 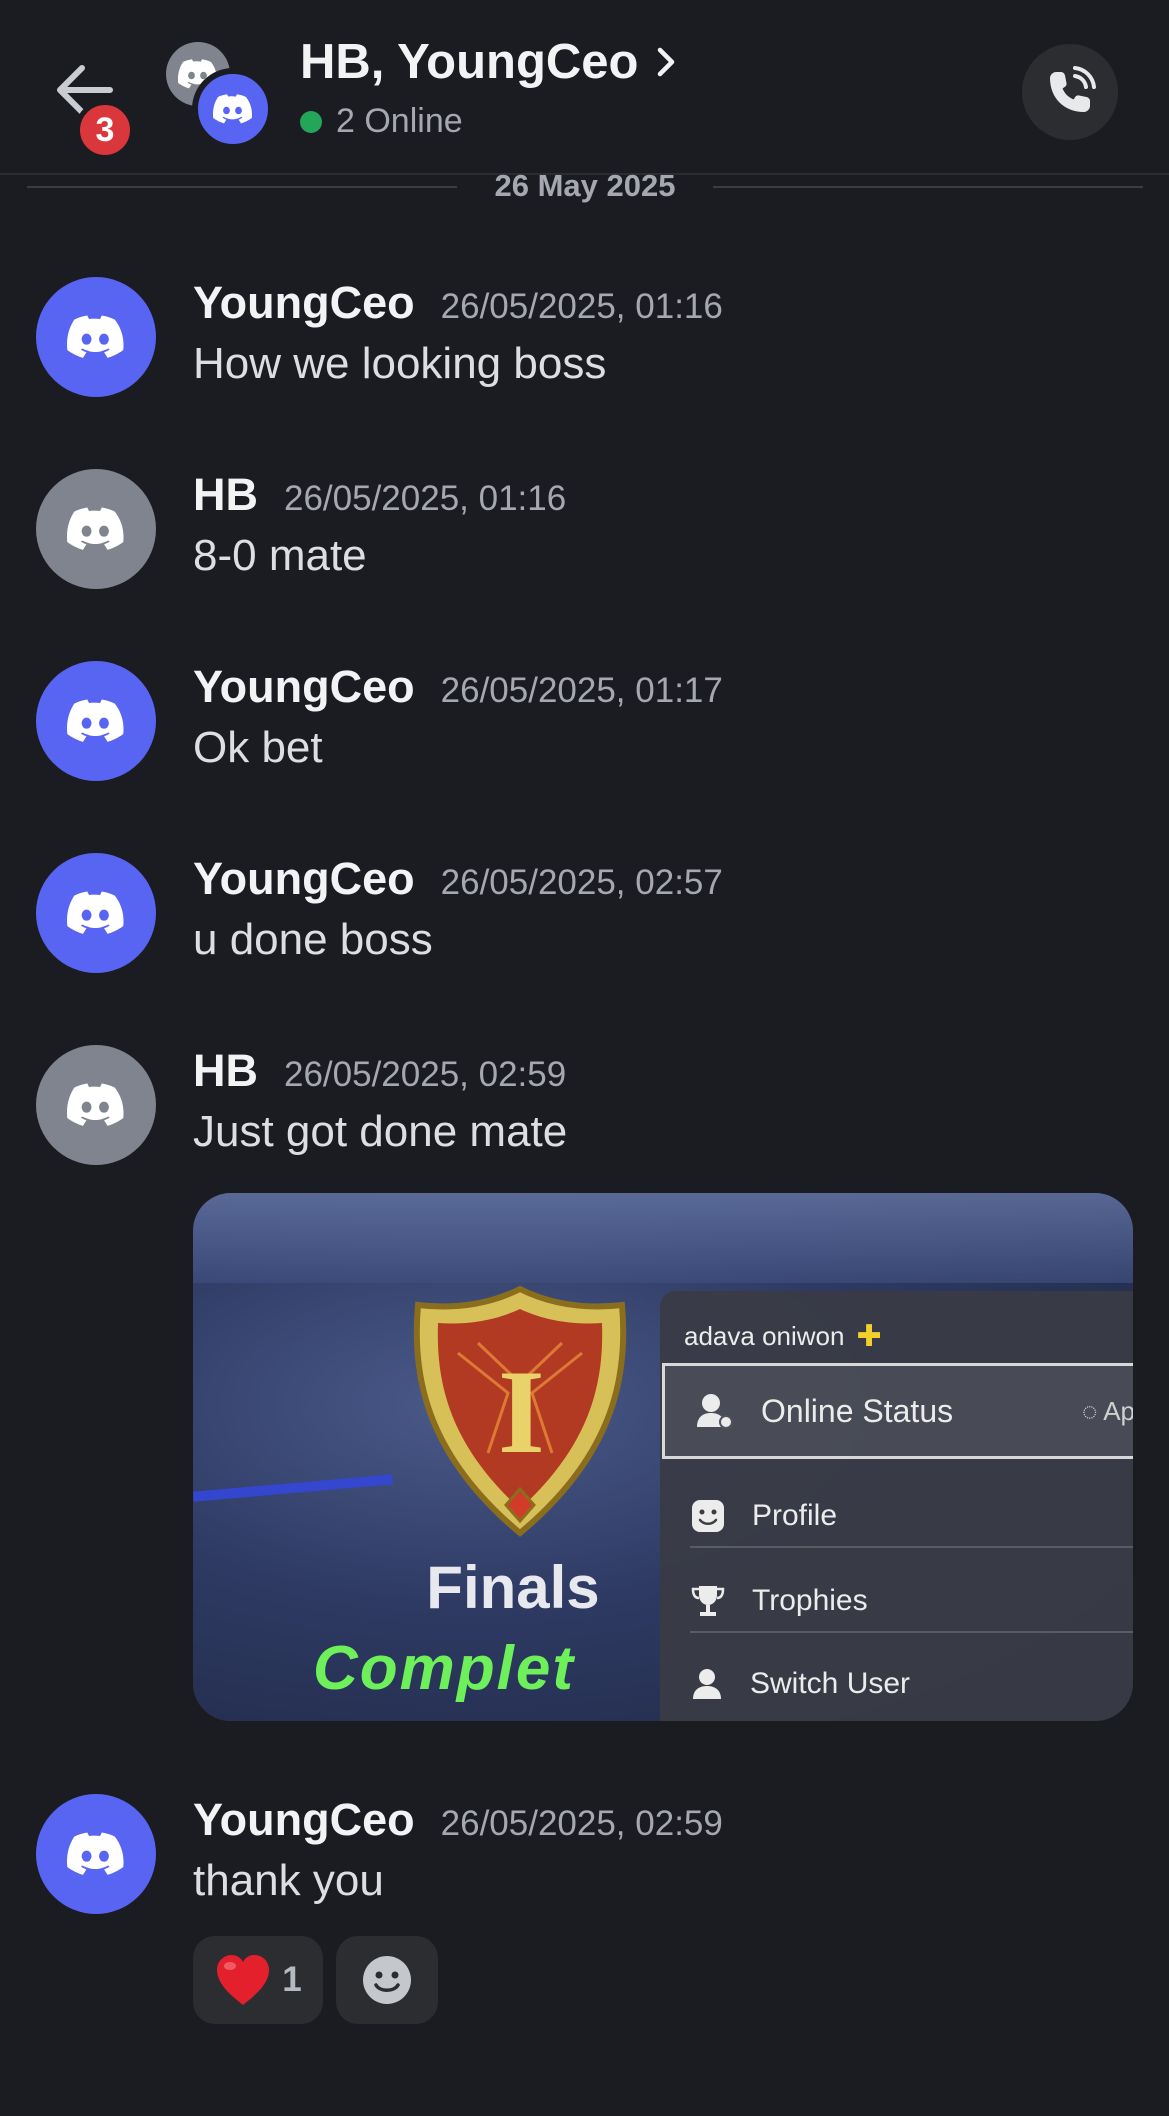 What do you see at coordinates (581, 882) in the screenshot?
I see `timestamp: 26/05/2025, 02:57` at bounding box center [581, 882].